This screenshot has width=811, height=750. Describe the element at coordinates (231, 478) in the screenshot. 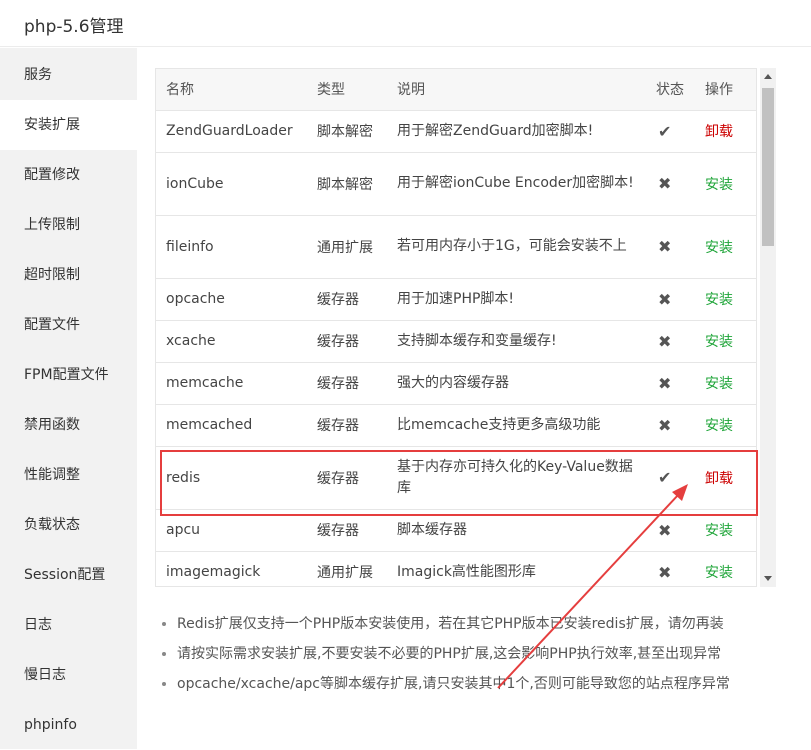

I see `ext-name: redis` at that location.